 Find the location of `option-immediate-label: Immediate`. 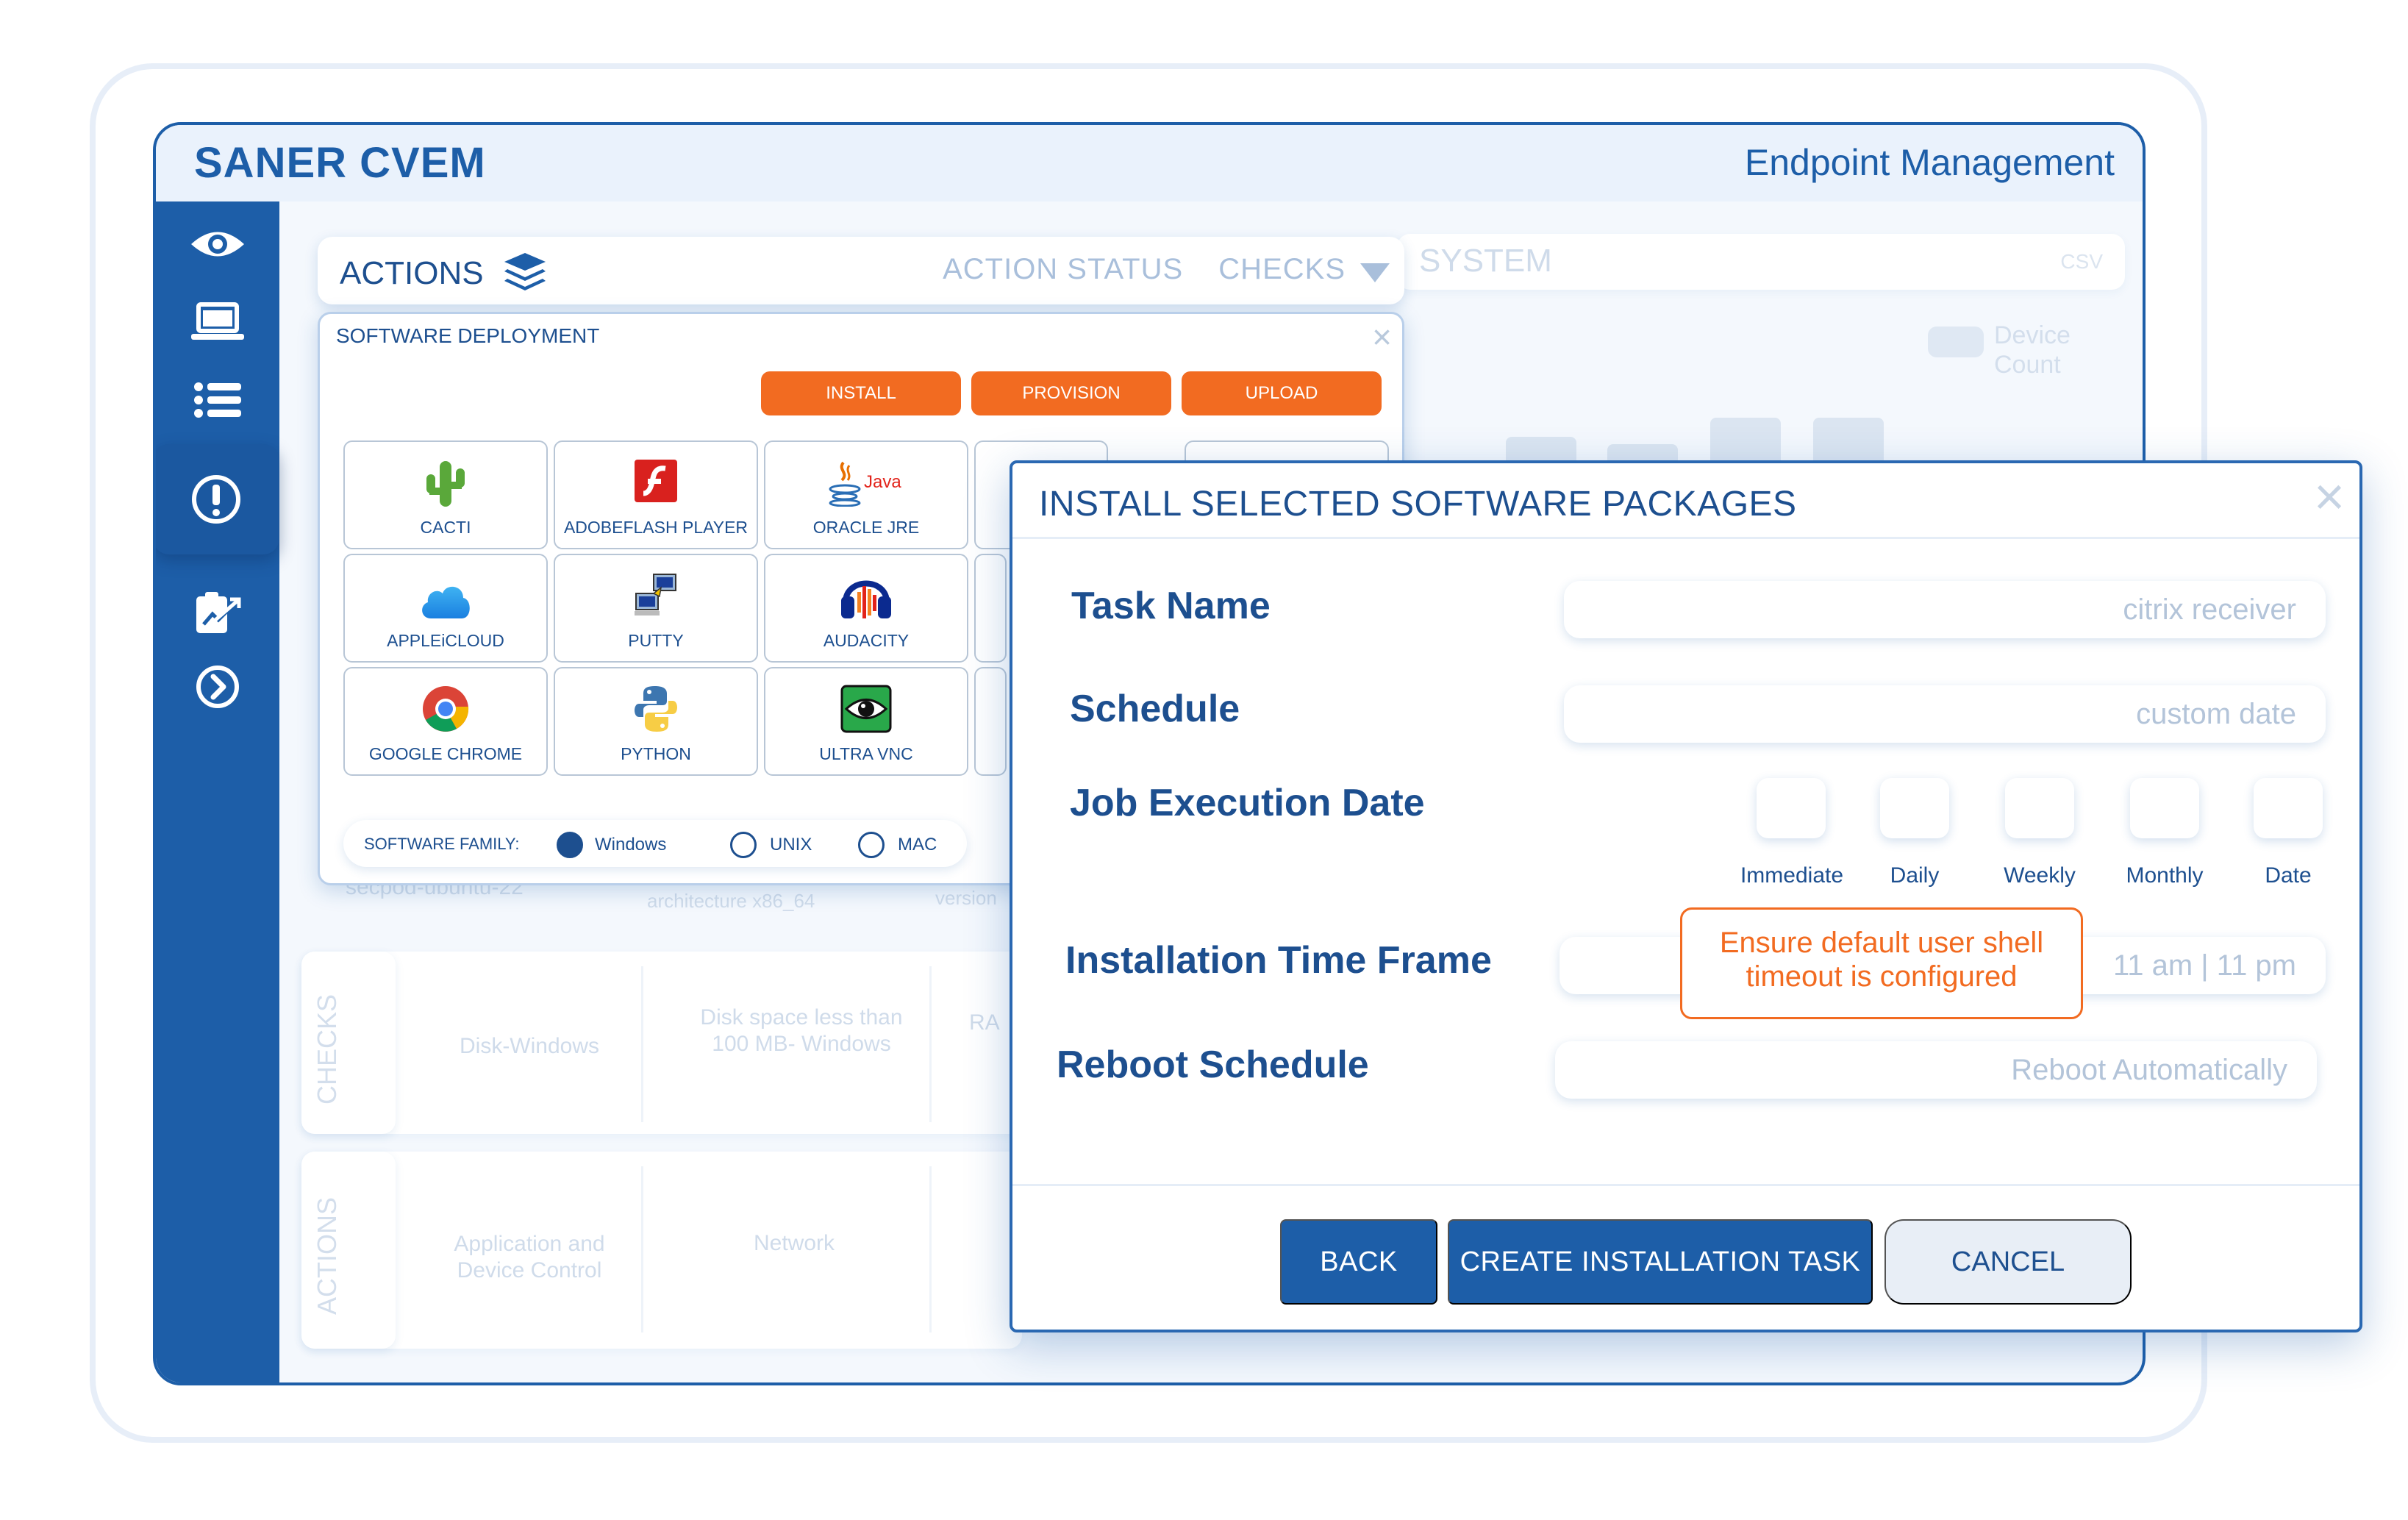

option-immediate-label: Immediate is located at coordinates (1792, 875).